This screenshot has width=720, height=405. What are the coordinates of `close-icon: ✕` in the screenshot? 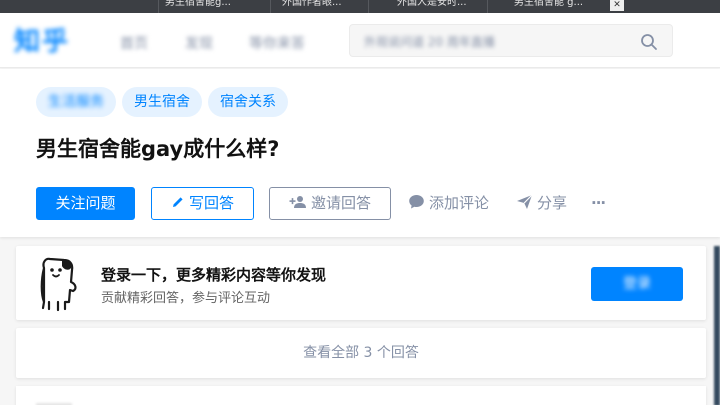 It's located at (617, 5).